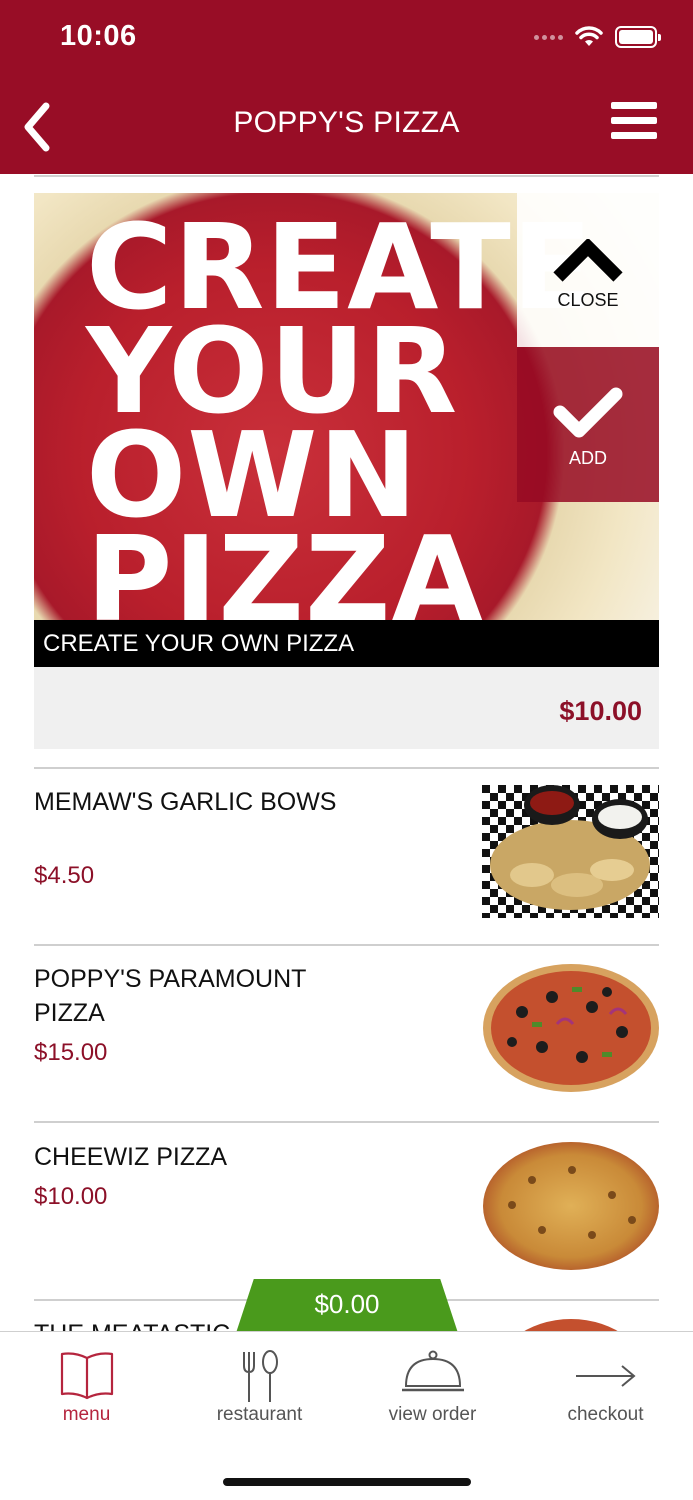 Image resolution: width=693 pixels, height=1500 pixels. Describe the element at coordinates (131, 1157) in the screenshot. I see `item-name: CHEEWIZ PIZZA` at that location.